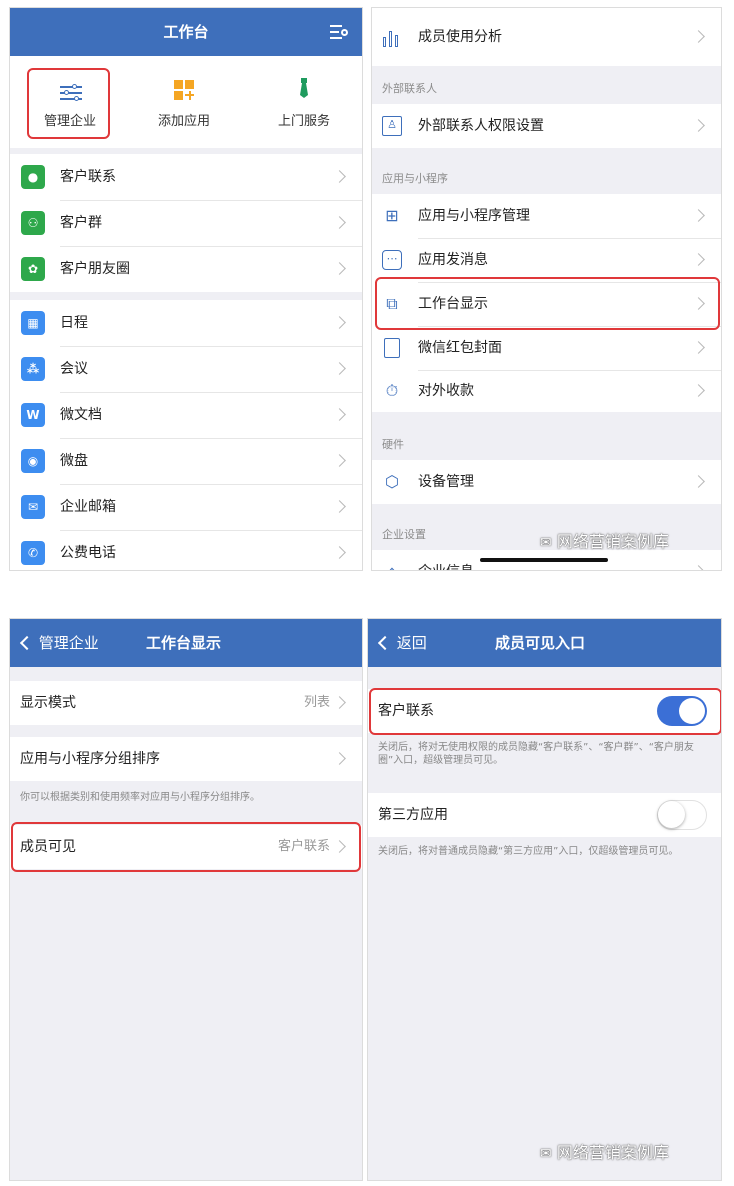 This screenshot has width=734, height=1186. I want to click on list-item-label: 客户朋友圈, so click(95, 269).